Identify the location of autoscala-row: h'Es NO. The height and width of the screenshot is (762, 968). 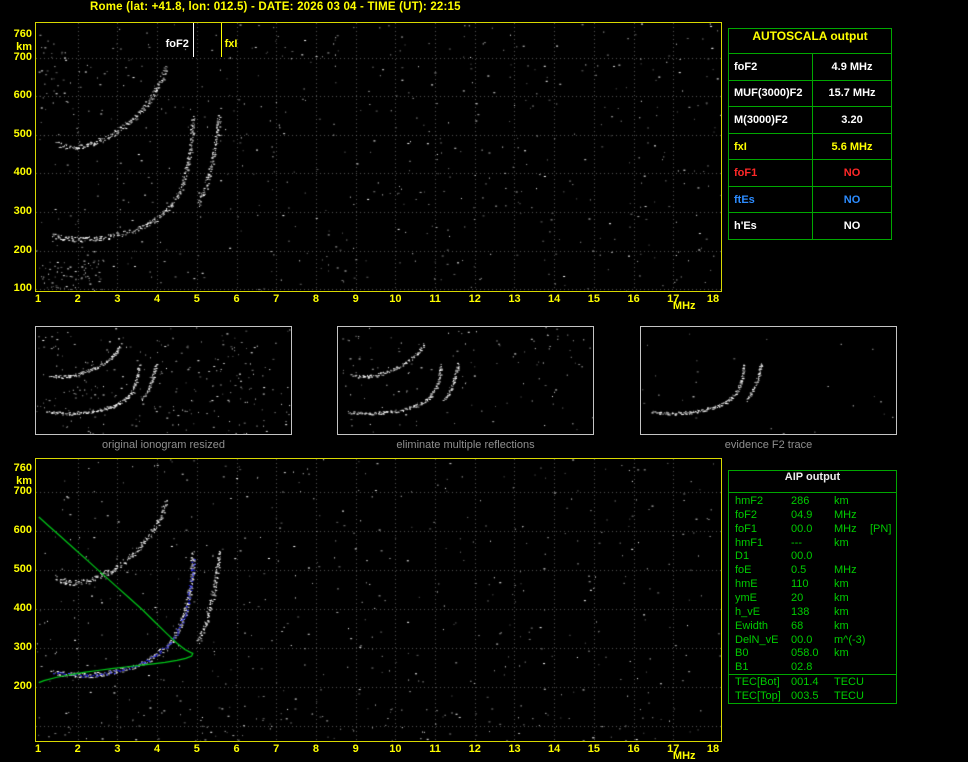
(810, 226).